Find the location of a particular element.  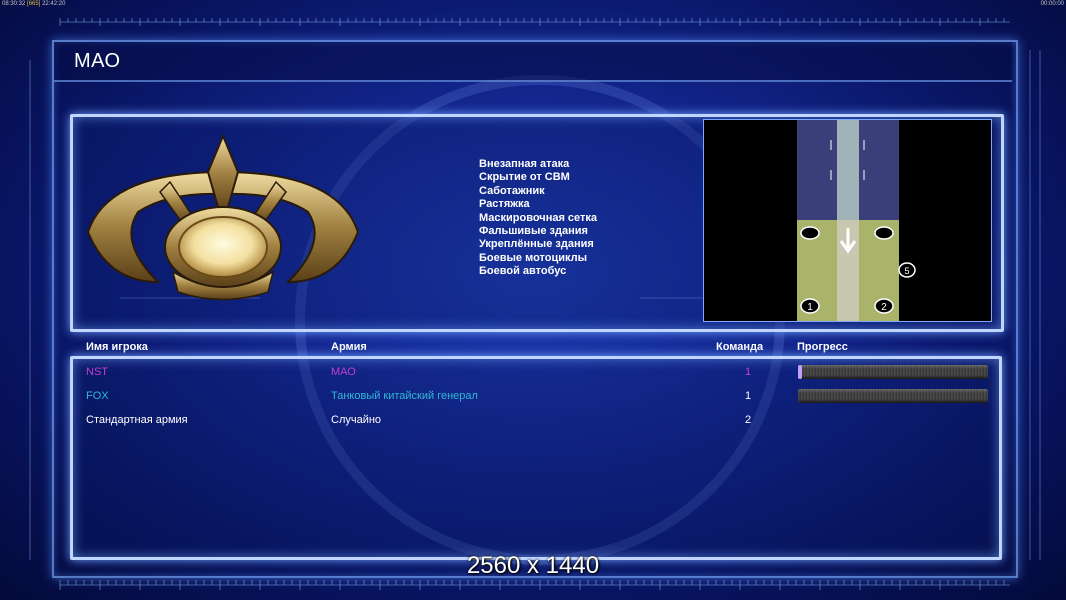

player-army: МАО is located at coordinates (343, 372).